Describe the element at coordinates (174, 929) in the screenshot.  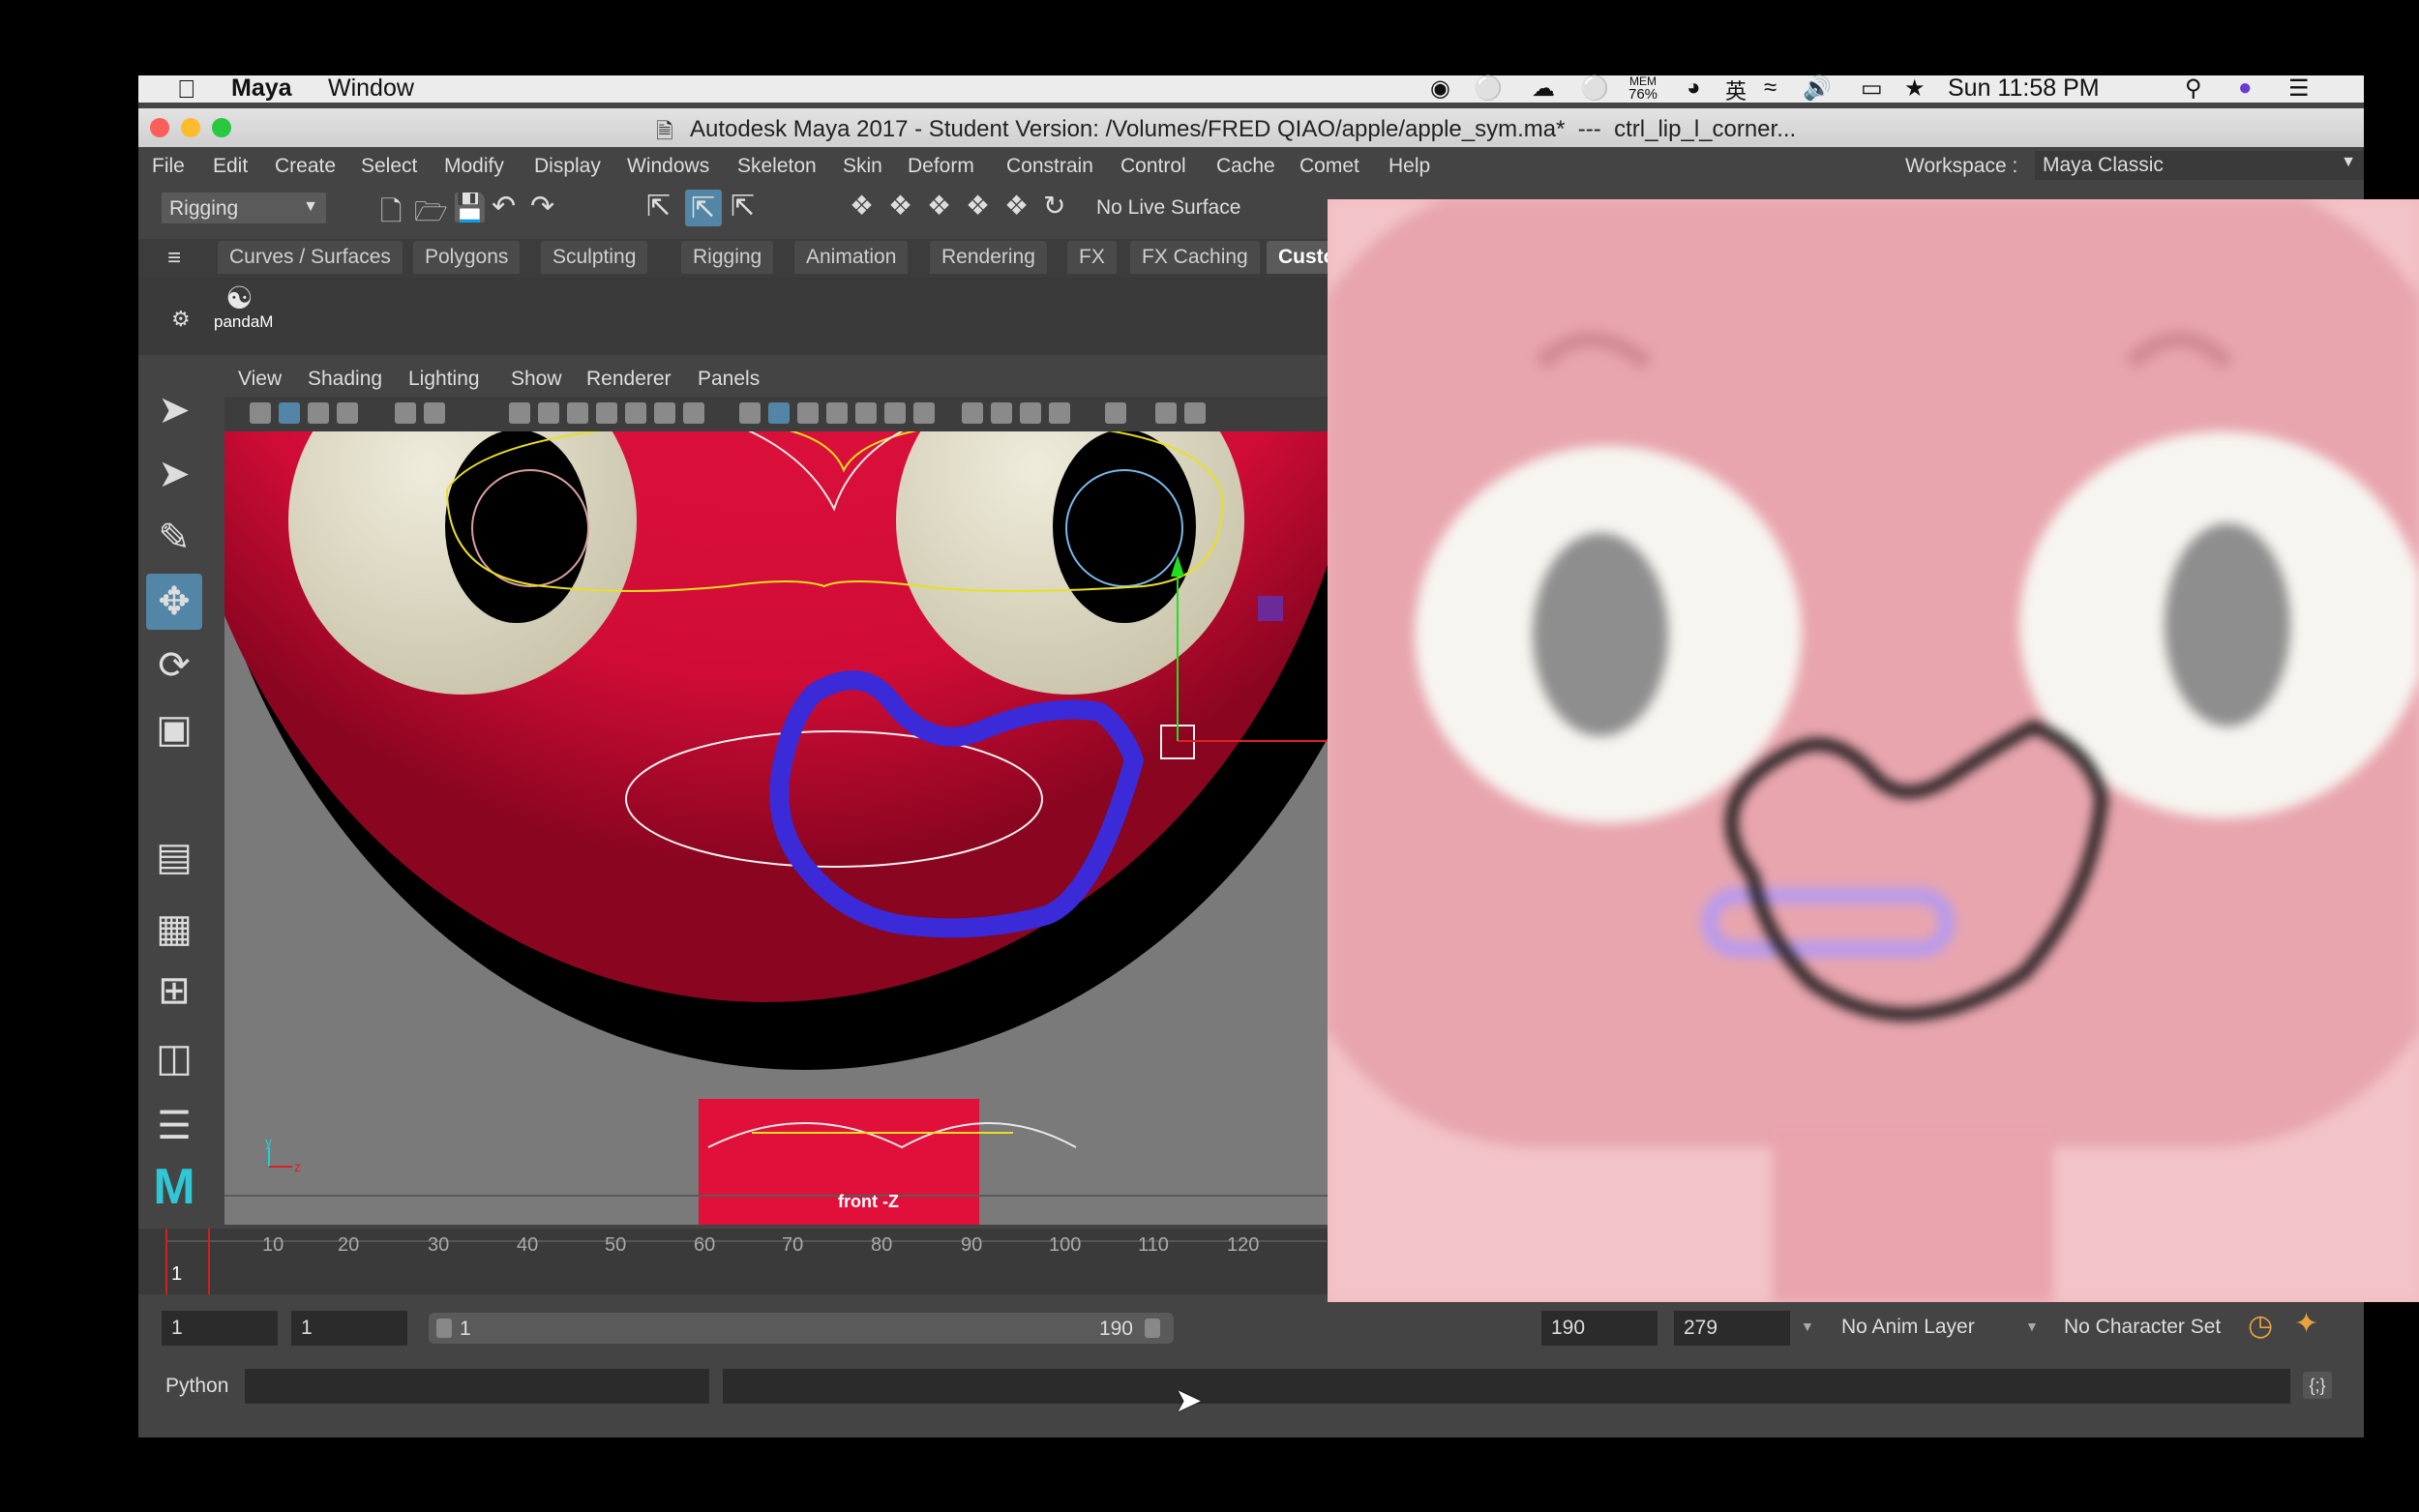
I see `single-view-layout-icon: ▦` at that location.